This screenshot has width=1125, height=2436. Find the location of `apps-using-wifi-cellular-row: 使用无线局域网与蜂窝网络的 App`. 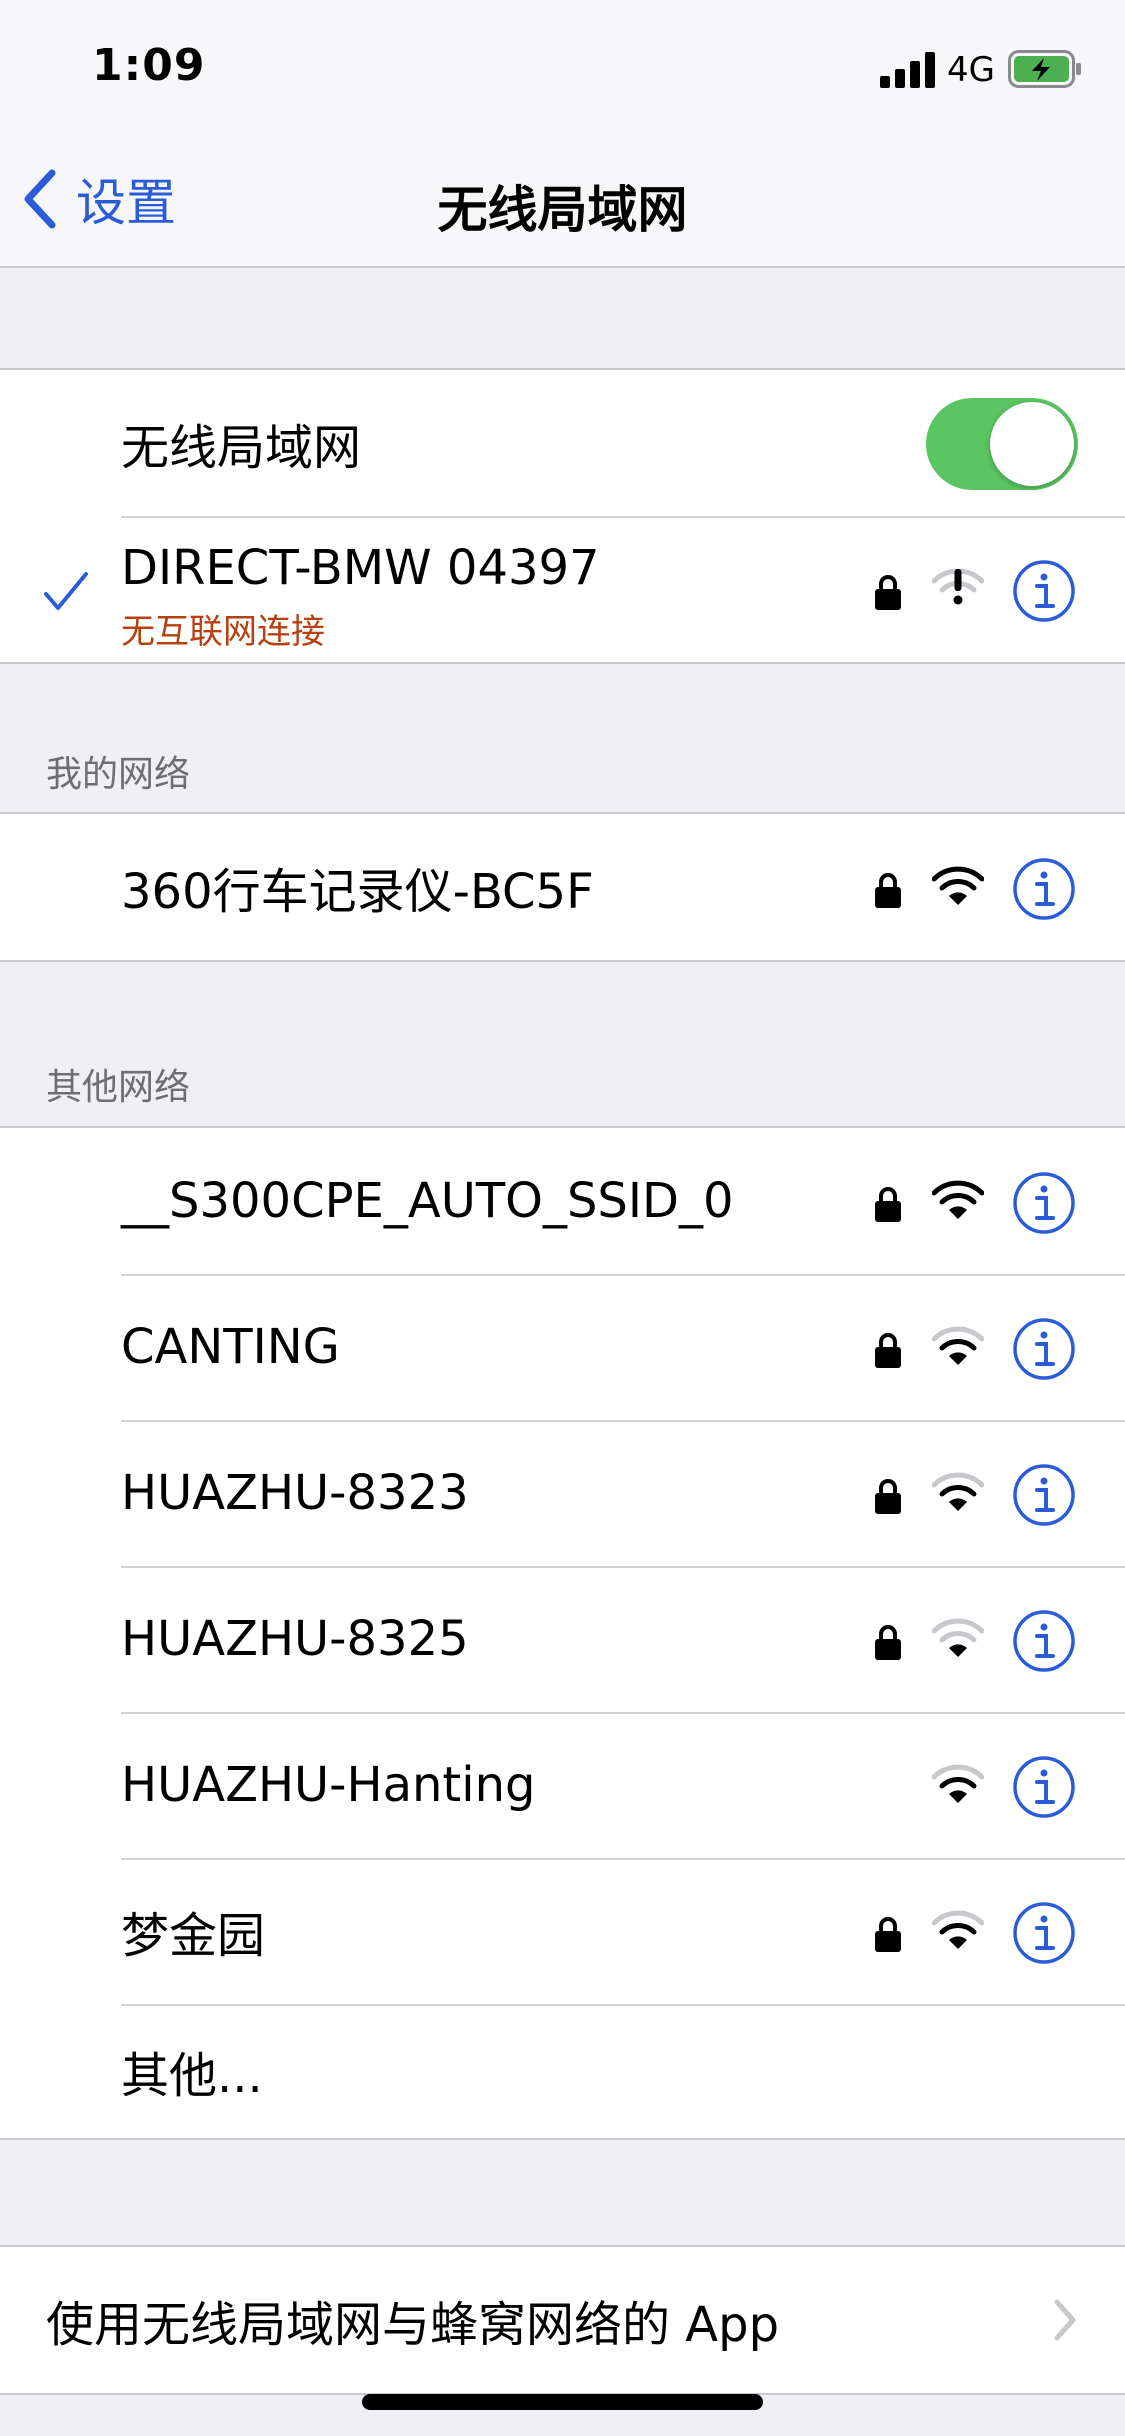

apps-using-wifi-cellular-row: 使用无线局域网与蜂窝网络的 App is located at coordinates (562, 2320).